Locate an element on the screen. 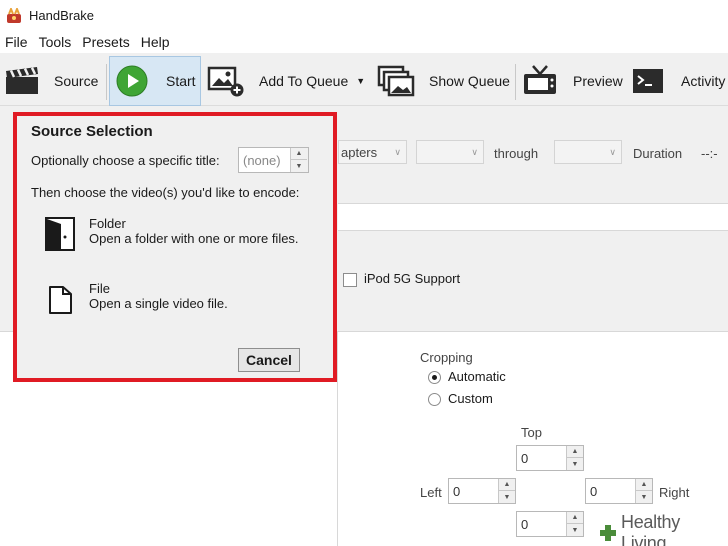  menu-tools: Tools is located at coordinates (58, 42).